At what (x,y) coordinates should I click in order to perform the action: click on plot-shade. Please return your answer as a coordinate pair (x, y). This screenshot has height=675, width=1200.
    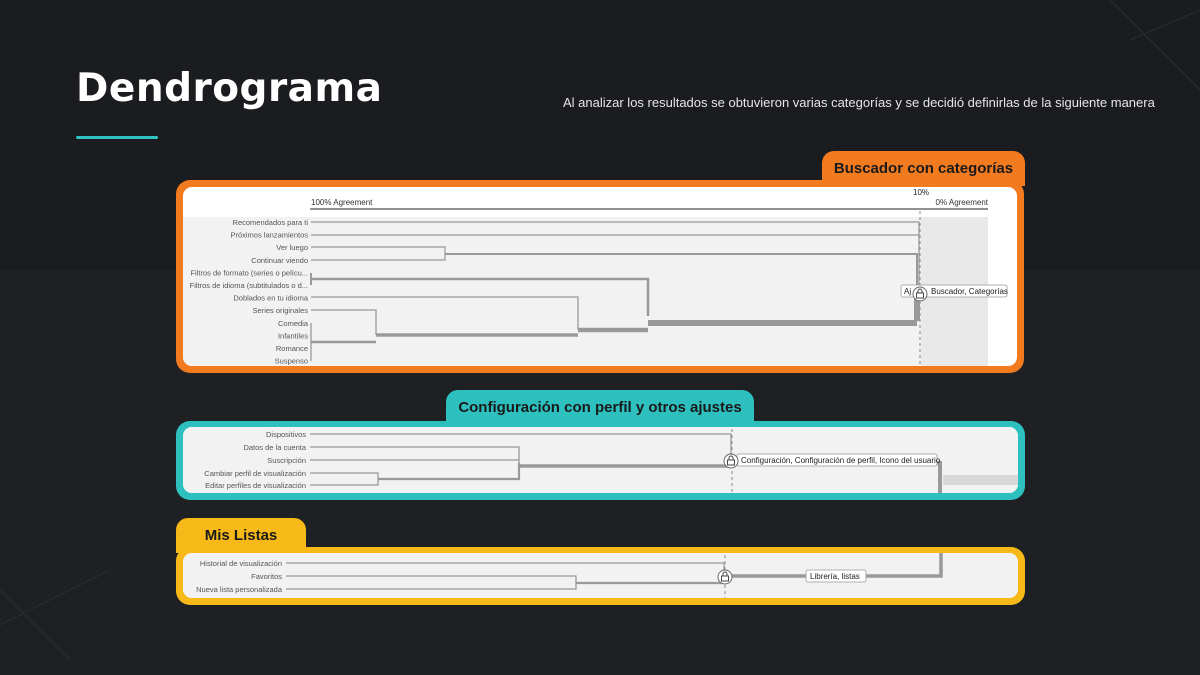
    Looking at the image, I should click on (980, 480).